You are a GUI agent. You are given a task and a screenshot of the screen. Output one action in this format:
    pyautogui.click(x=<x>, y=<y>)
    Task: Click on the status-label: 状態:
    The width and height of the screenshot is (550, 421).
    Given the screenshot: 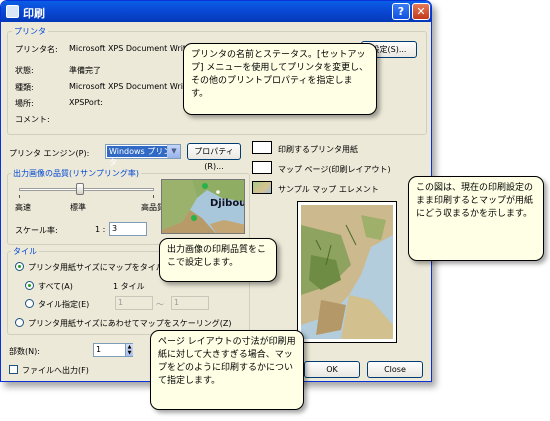 What is the action you would take?
    pyautogui.click(x=24, y=70)
    